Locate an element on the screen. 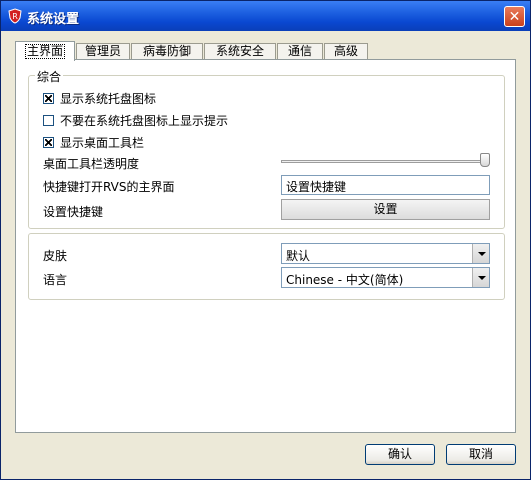 This screenshot has height=480, width=531. close-button: ✕ is located at coordinates (514, 16).